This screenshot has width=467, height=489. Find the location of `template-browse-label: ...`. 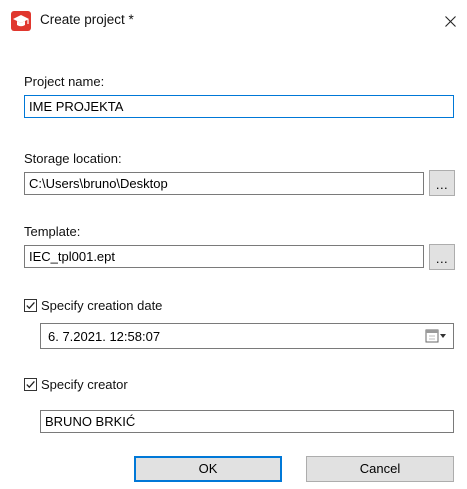

template-browse-label: ... is located at coordinates (442, 258).